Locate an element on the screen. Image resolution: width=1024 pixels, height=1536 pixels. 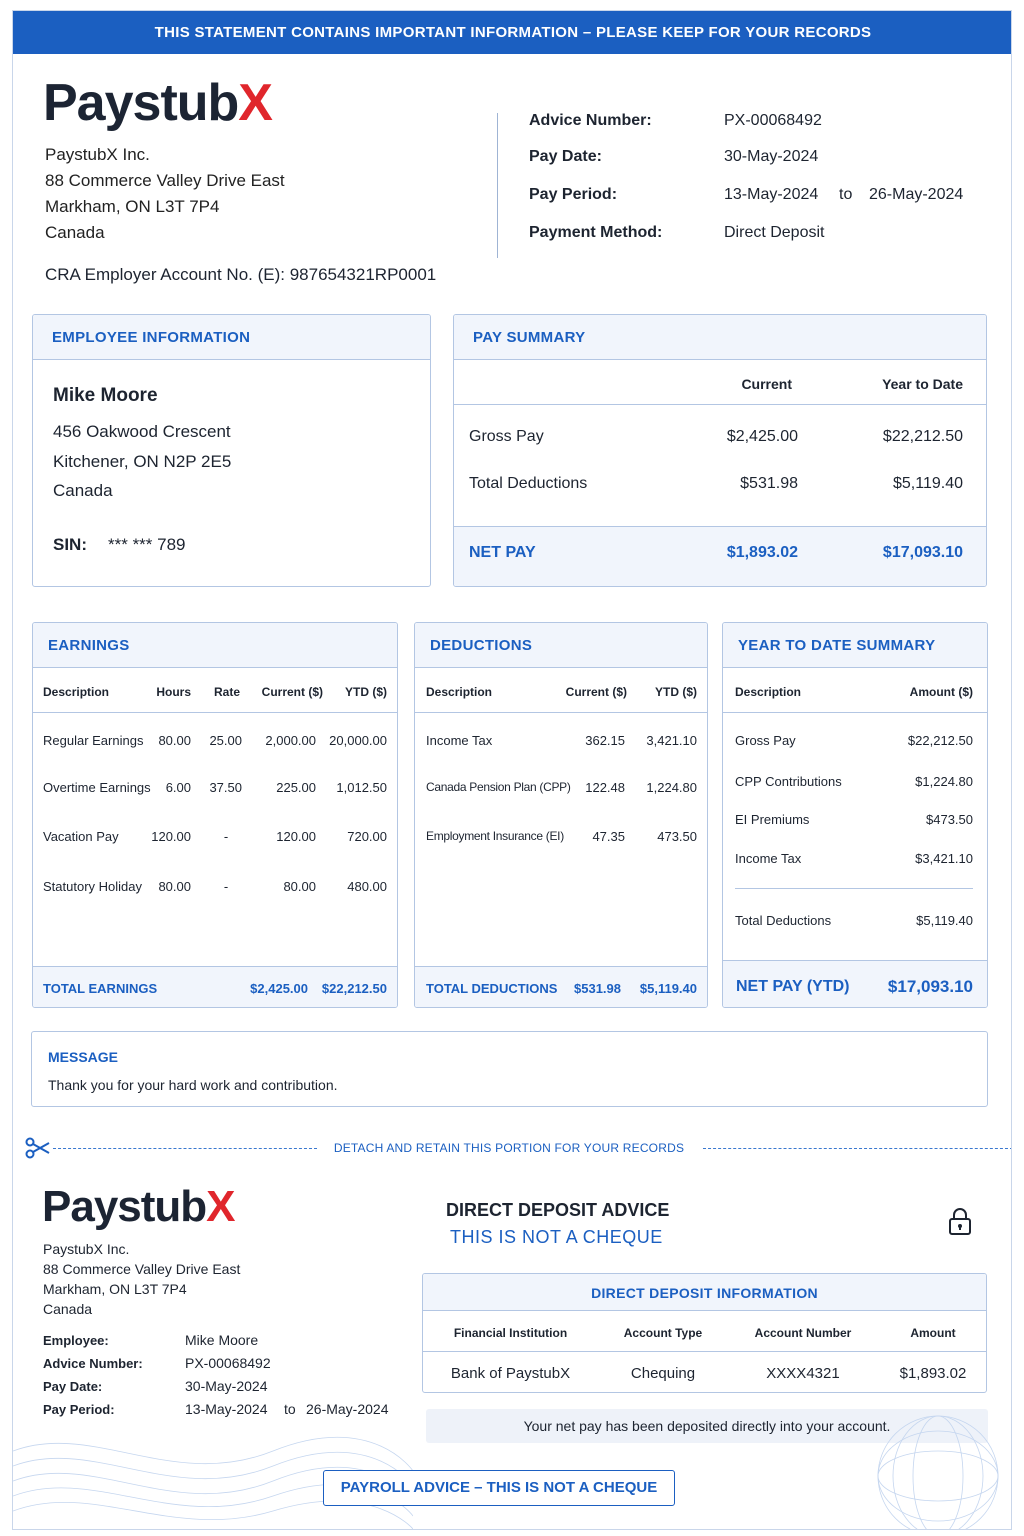
earnings-row-rate: 25.00 is located at coordinates (225, 740).